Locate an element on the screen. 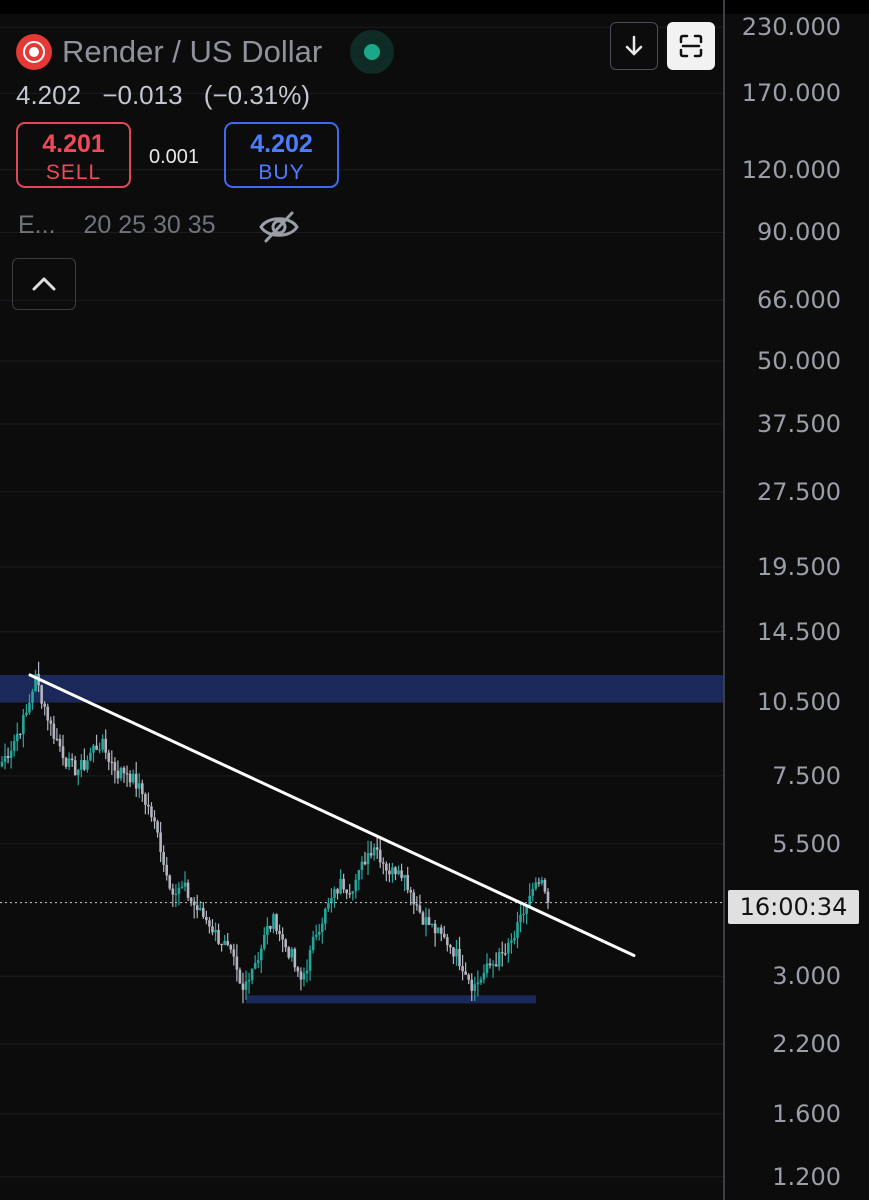  resistance-zone is located at coordinates (362, 688).